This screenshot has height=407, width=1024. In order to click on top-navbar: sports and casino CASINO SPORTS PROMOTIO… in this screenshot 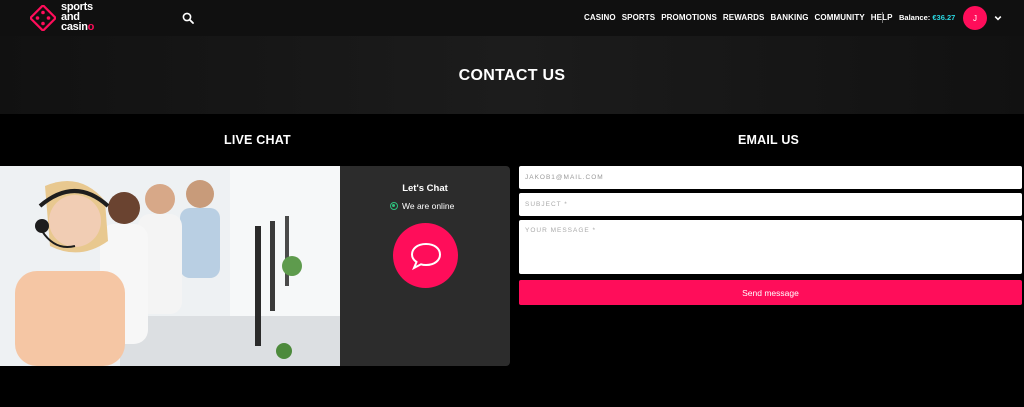, I will do `click(512, 18)`.